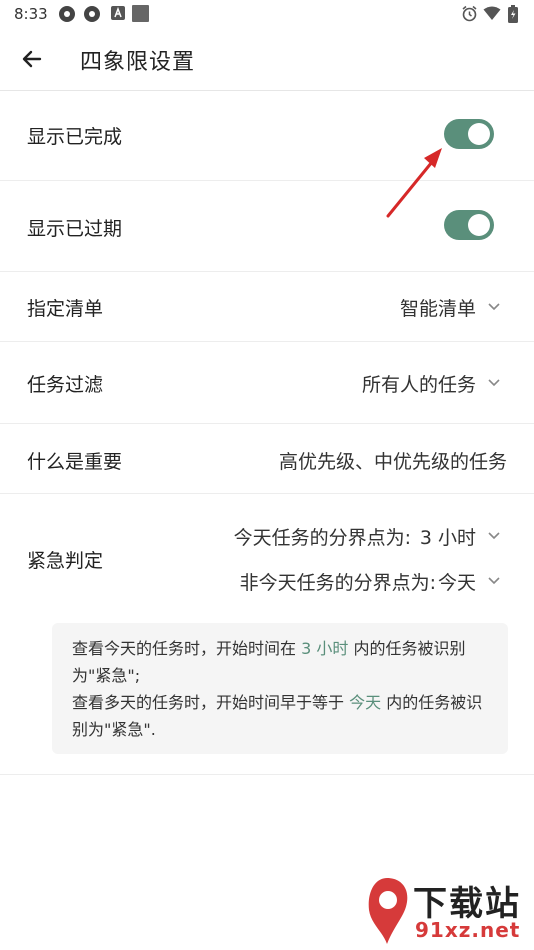 This screenshot has width=534, height=950. I want to click on annotation-arrow-icon, so click(414, 183).